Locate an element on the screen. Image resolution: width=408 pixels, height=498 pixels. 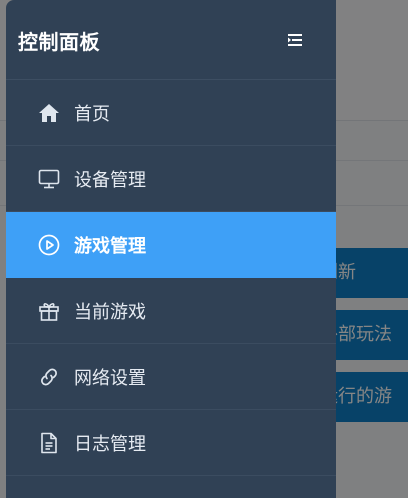
sidebar-item-label: 游戏管理 is located at coordinates (110, 246).